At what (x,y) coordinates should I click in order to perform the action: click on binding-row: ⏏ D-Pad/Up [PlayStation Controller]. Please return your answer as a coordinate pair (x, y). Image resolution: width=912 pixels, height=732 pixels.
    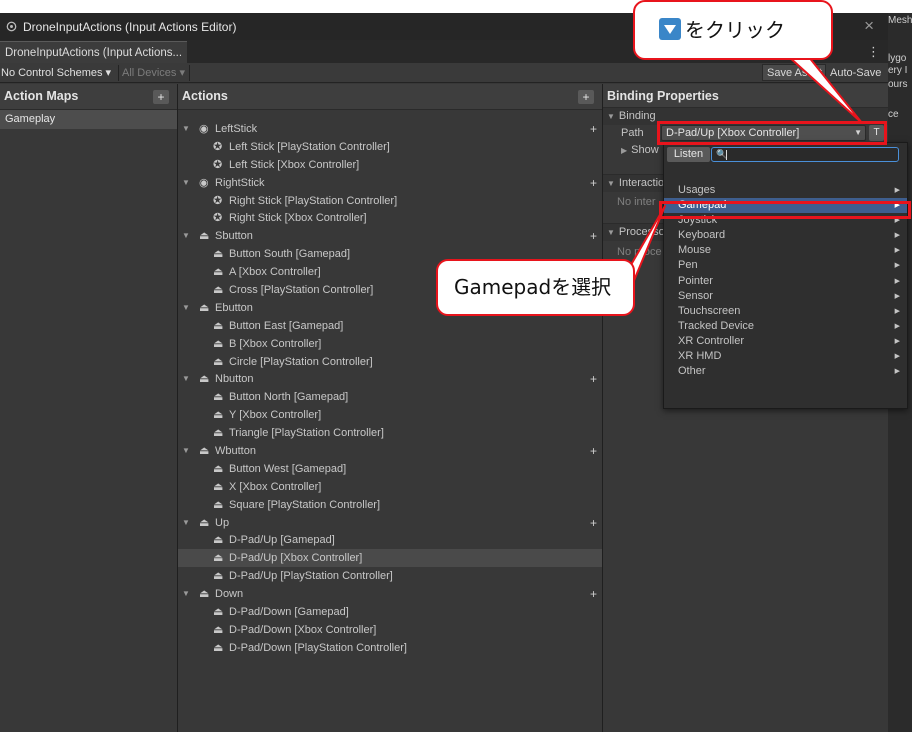
    Looking at the image, I should click on (390, 576).